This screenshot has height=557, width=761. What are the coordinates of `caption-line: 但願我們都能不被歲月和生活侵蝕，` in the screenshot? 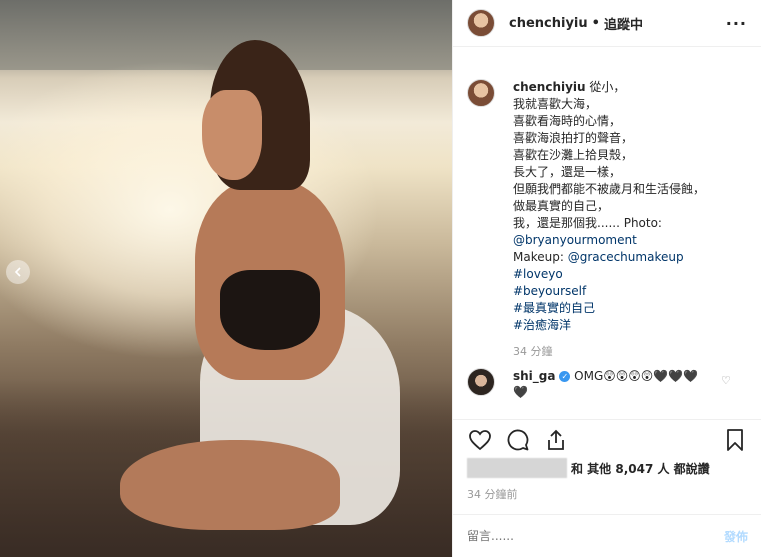 It's located at (609, 189).